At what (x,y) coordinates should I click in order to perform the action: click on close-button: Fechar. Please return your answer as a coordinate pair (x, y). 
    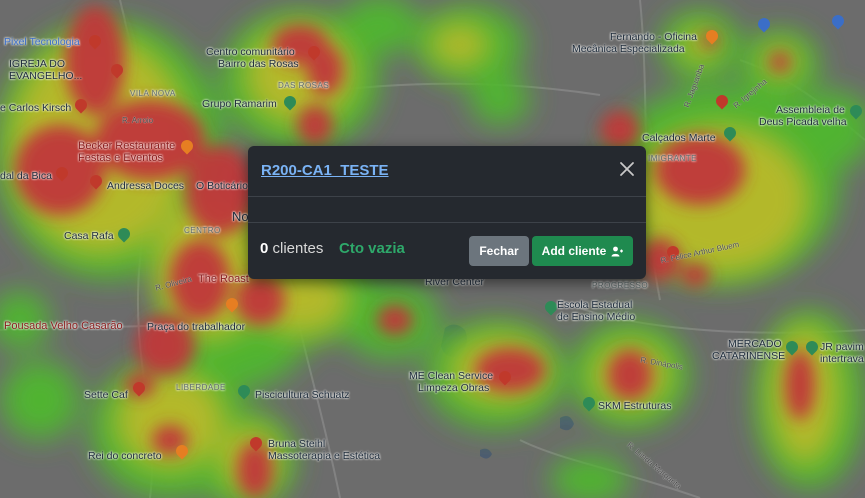
    Looking at the image, I should click on (499, 251).